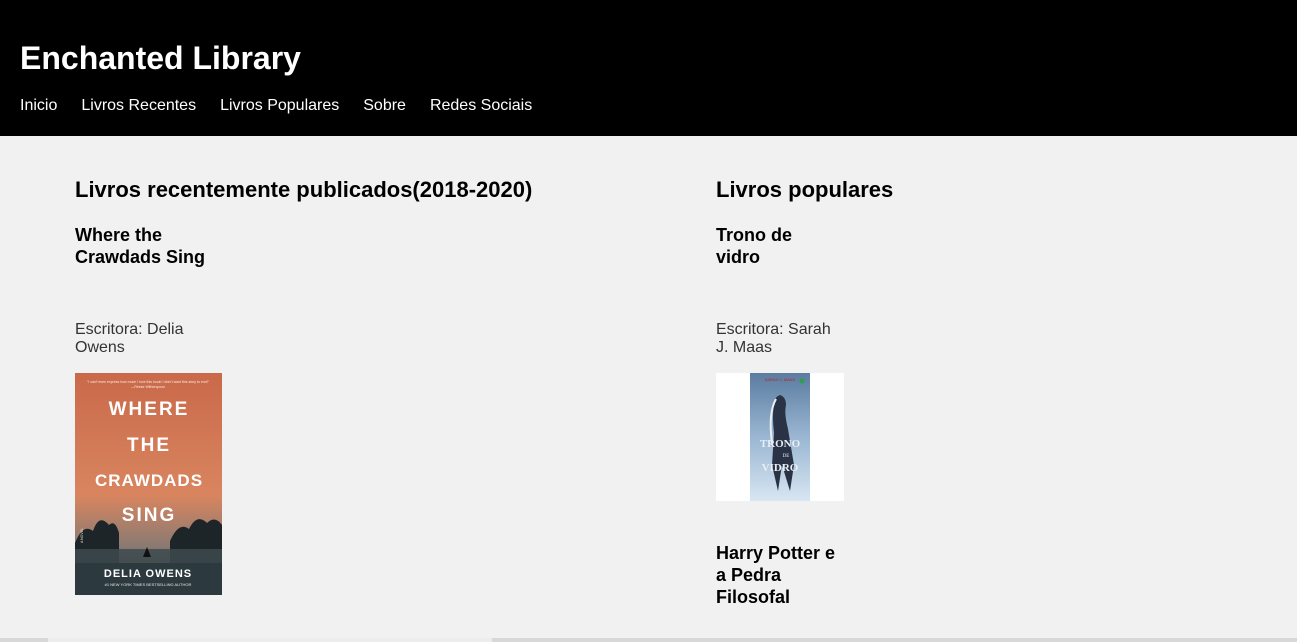 This screenshot has width=1297, height=642. Describe the element at coordinates (738, 257) in the screenshot. I see `book-title-line: vidro` at that location.